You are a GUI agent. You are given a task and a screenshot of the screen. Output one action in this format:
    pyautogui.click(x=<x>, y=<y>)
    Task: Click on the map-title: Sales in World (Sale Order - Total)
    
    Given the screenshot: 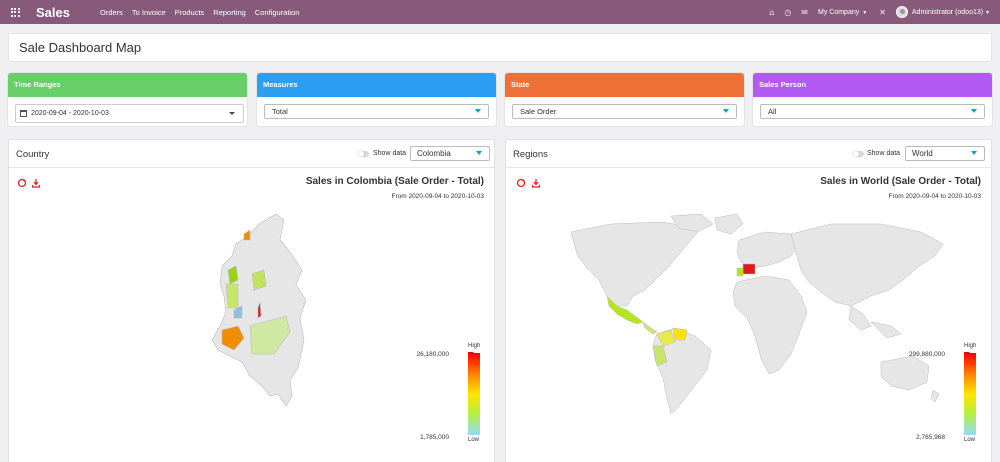 What is the action you would take?
    pyautogui.click(x=900, y=181)
    